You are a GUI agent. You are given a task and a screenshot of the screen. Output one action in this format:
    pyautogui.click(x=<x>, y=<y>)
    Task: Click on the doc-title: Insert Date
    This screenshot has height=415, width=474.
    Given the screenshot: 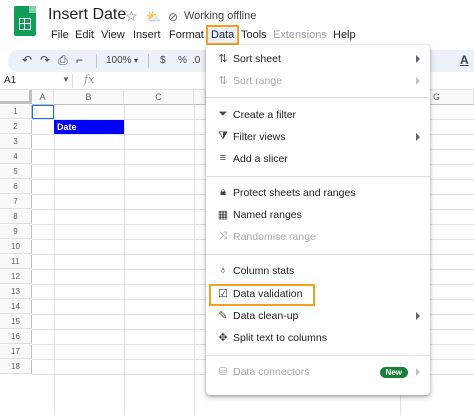 What is the action you would take?
    pyautogui.click(x=87, y=15)
    